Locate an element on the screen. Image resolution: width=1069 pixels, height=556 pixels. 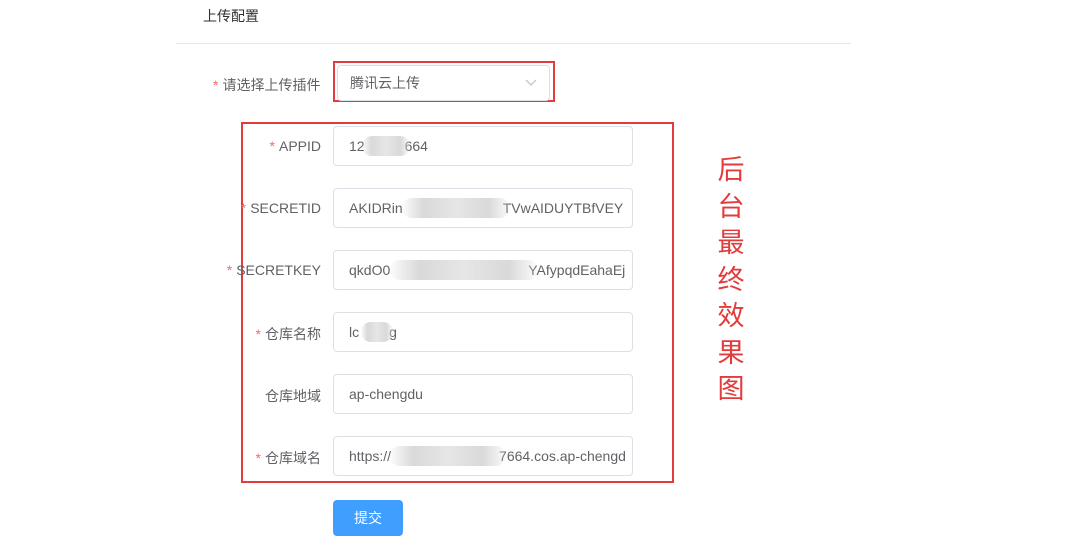
annotation-char: 最 is located at coordinates (731, 243).